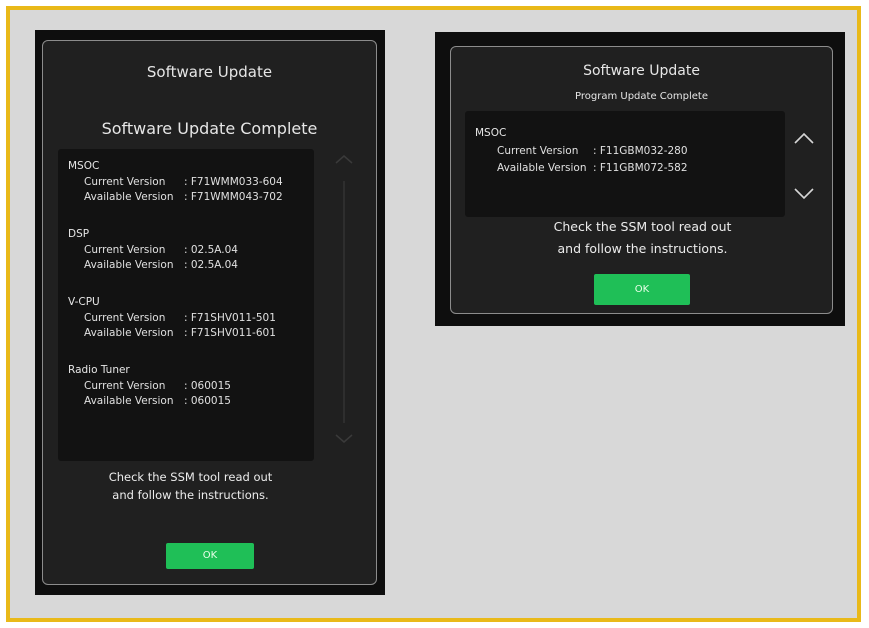 This screenshot has width=869, height=628. I want to click on right-dialog-header: Software Update, so click(641, 71).